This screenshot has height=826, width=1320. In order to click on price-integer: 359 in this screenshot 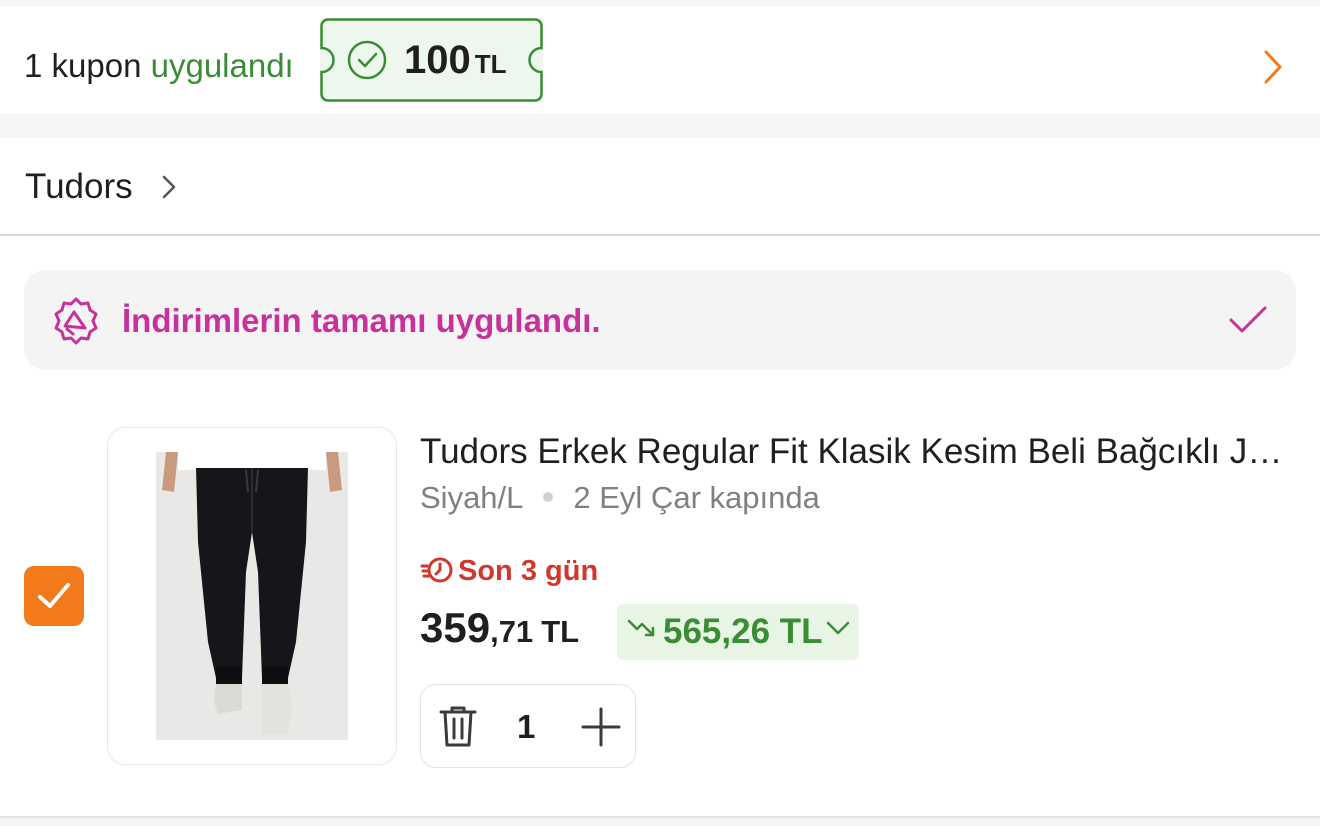, I will do `click(455, 627)`.